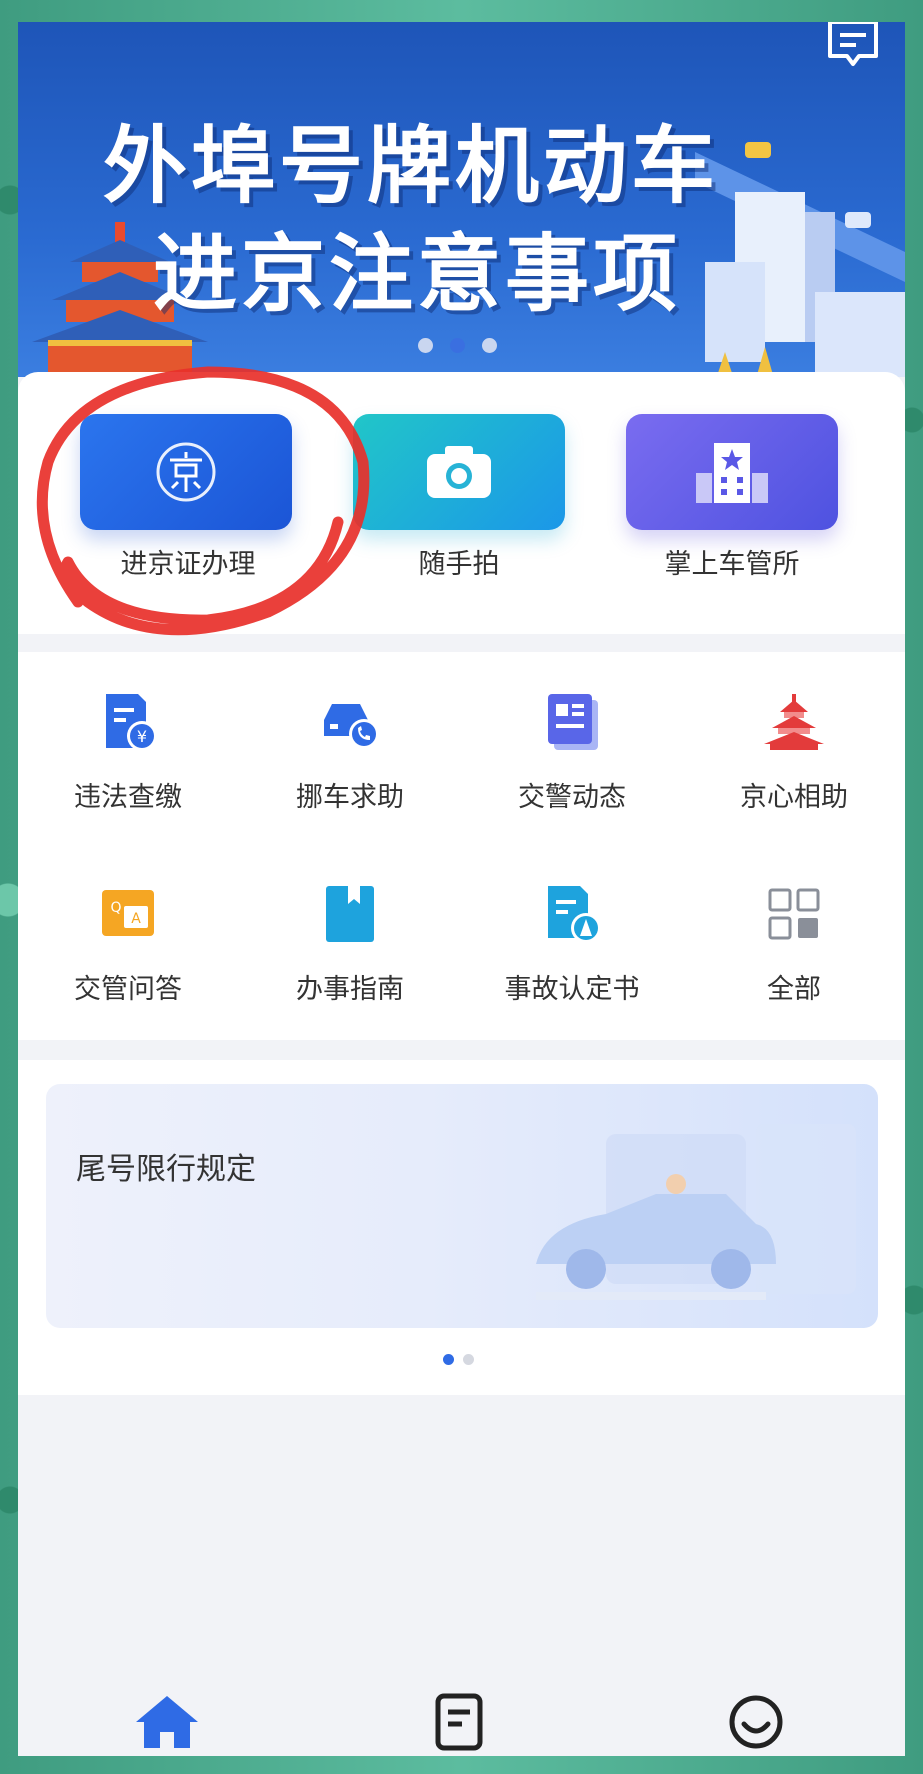  Describe the element at coordinates (417, 274) in the screenshot. I see `banner-title-line2: 进京注意事项` at that location.